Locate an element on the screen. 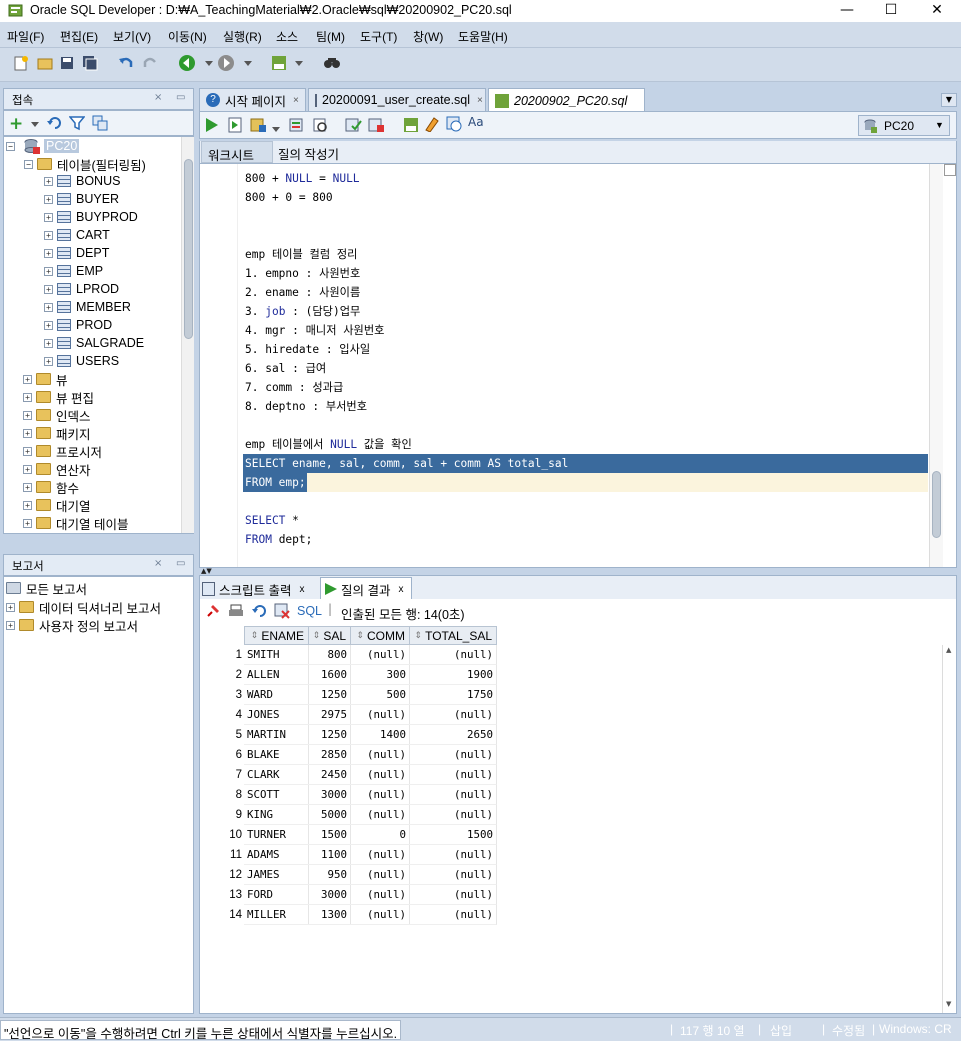 Image resolution: width=961 pixels, height=1041 pixels. report-all: 모든 보고서 is located at coordinates (46, 588).